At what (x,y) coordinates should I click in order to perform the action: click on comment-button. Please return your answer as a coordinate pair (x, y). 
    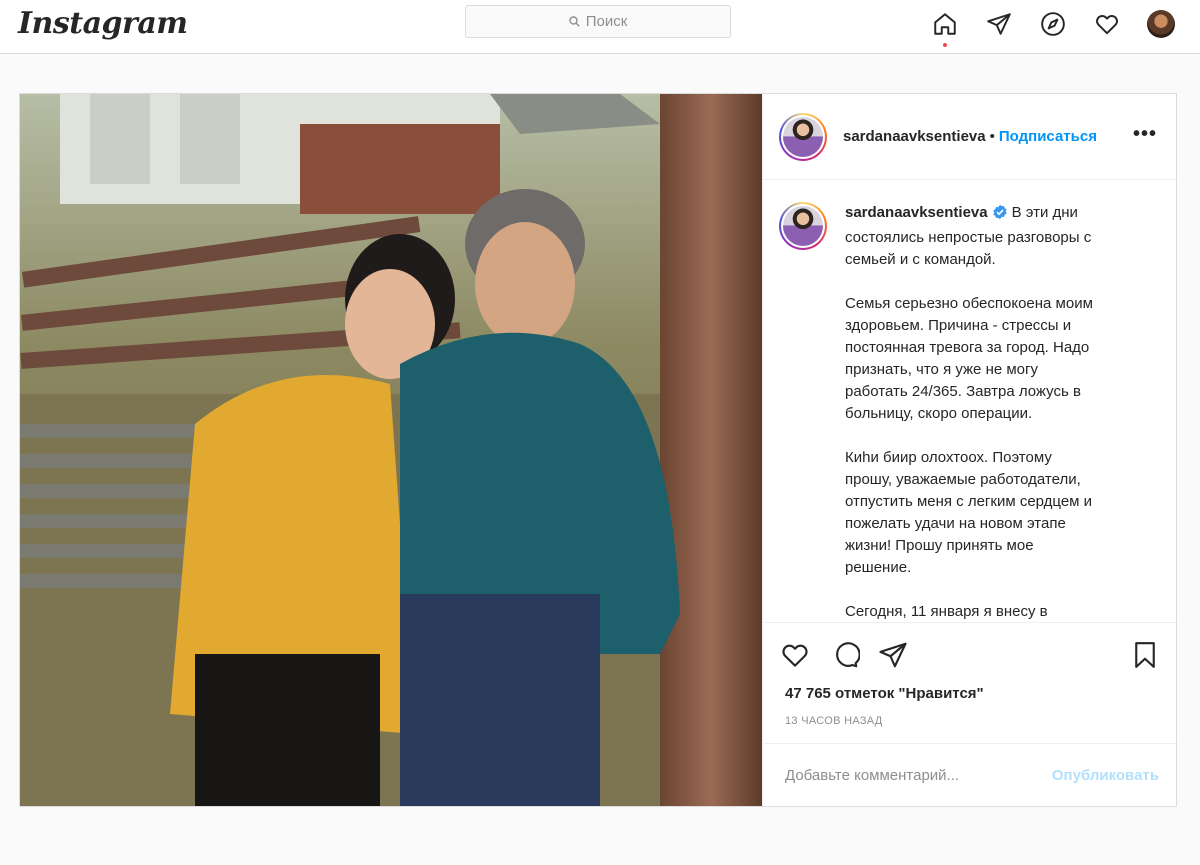
    Looking at the image, I should click on (845, 655).